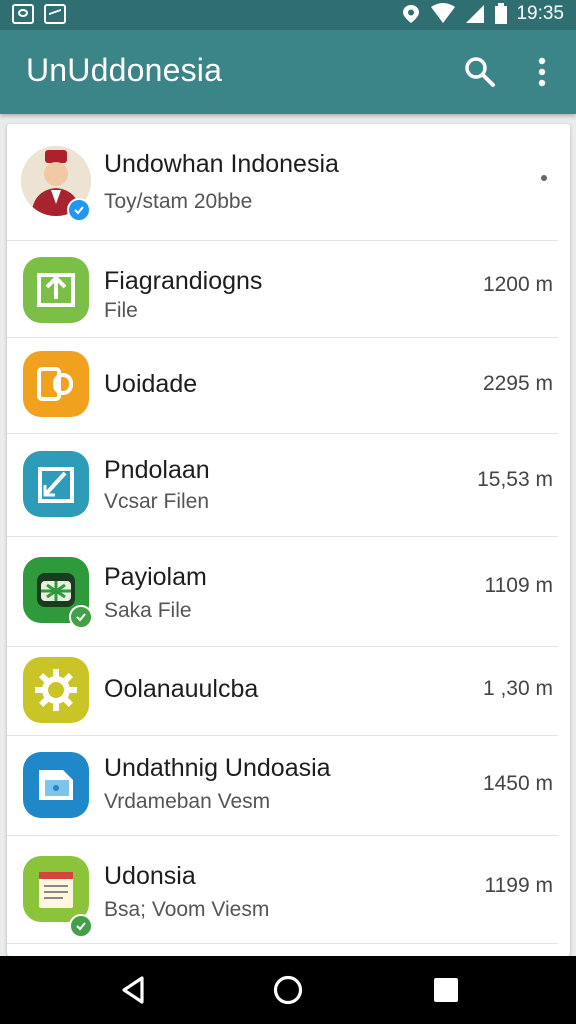  What do you see at coordinates (288, 15) in the screenshot?
I see `status-bar: 19:35` at bounding box center [288, 15].